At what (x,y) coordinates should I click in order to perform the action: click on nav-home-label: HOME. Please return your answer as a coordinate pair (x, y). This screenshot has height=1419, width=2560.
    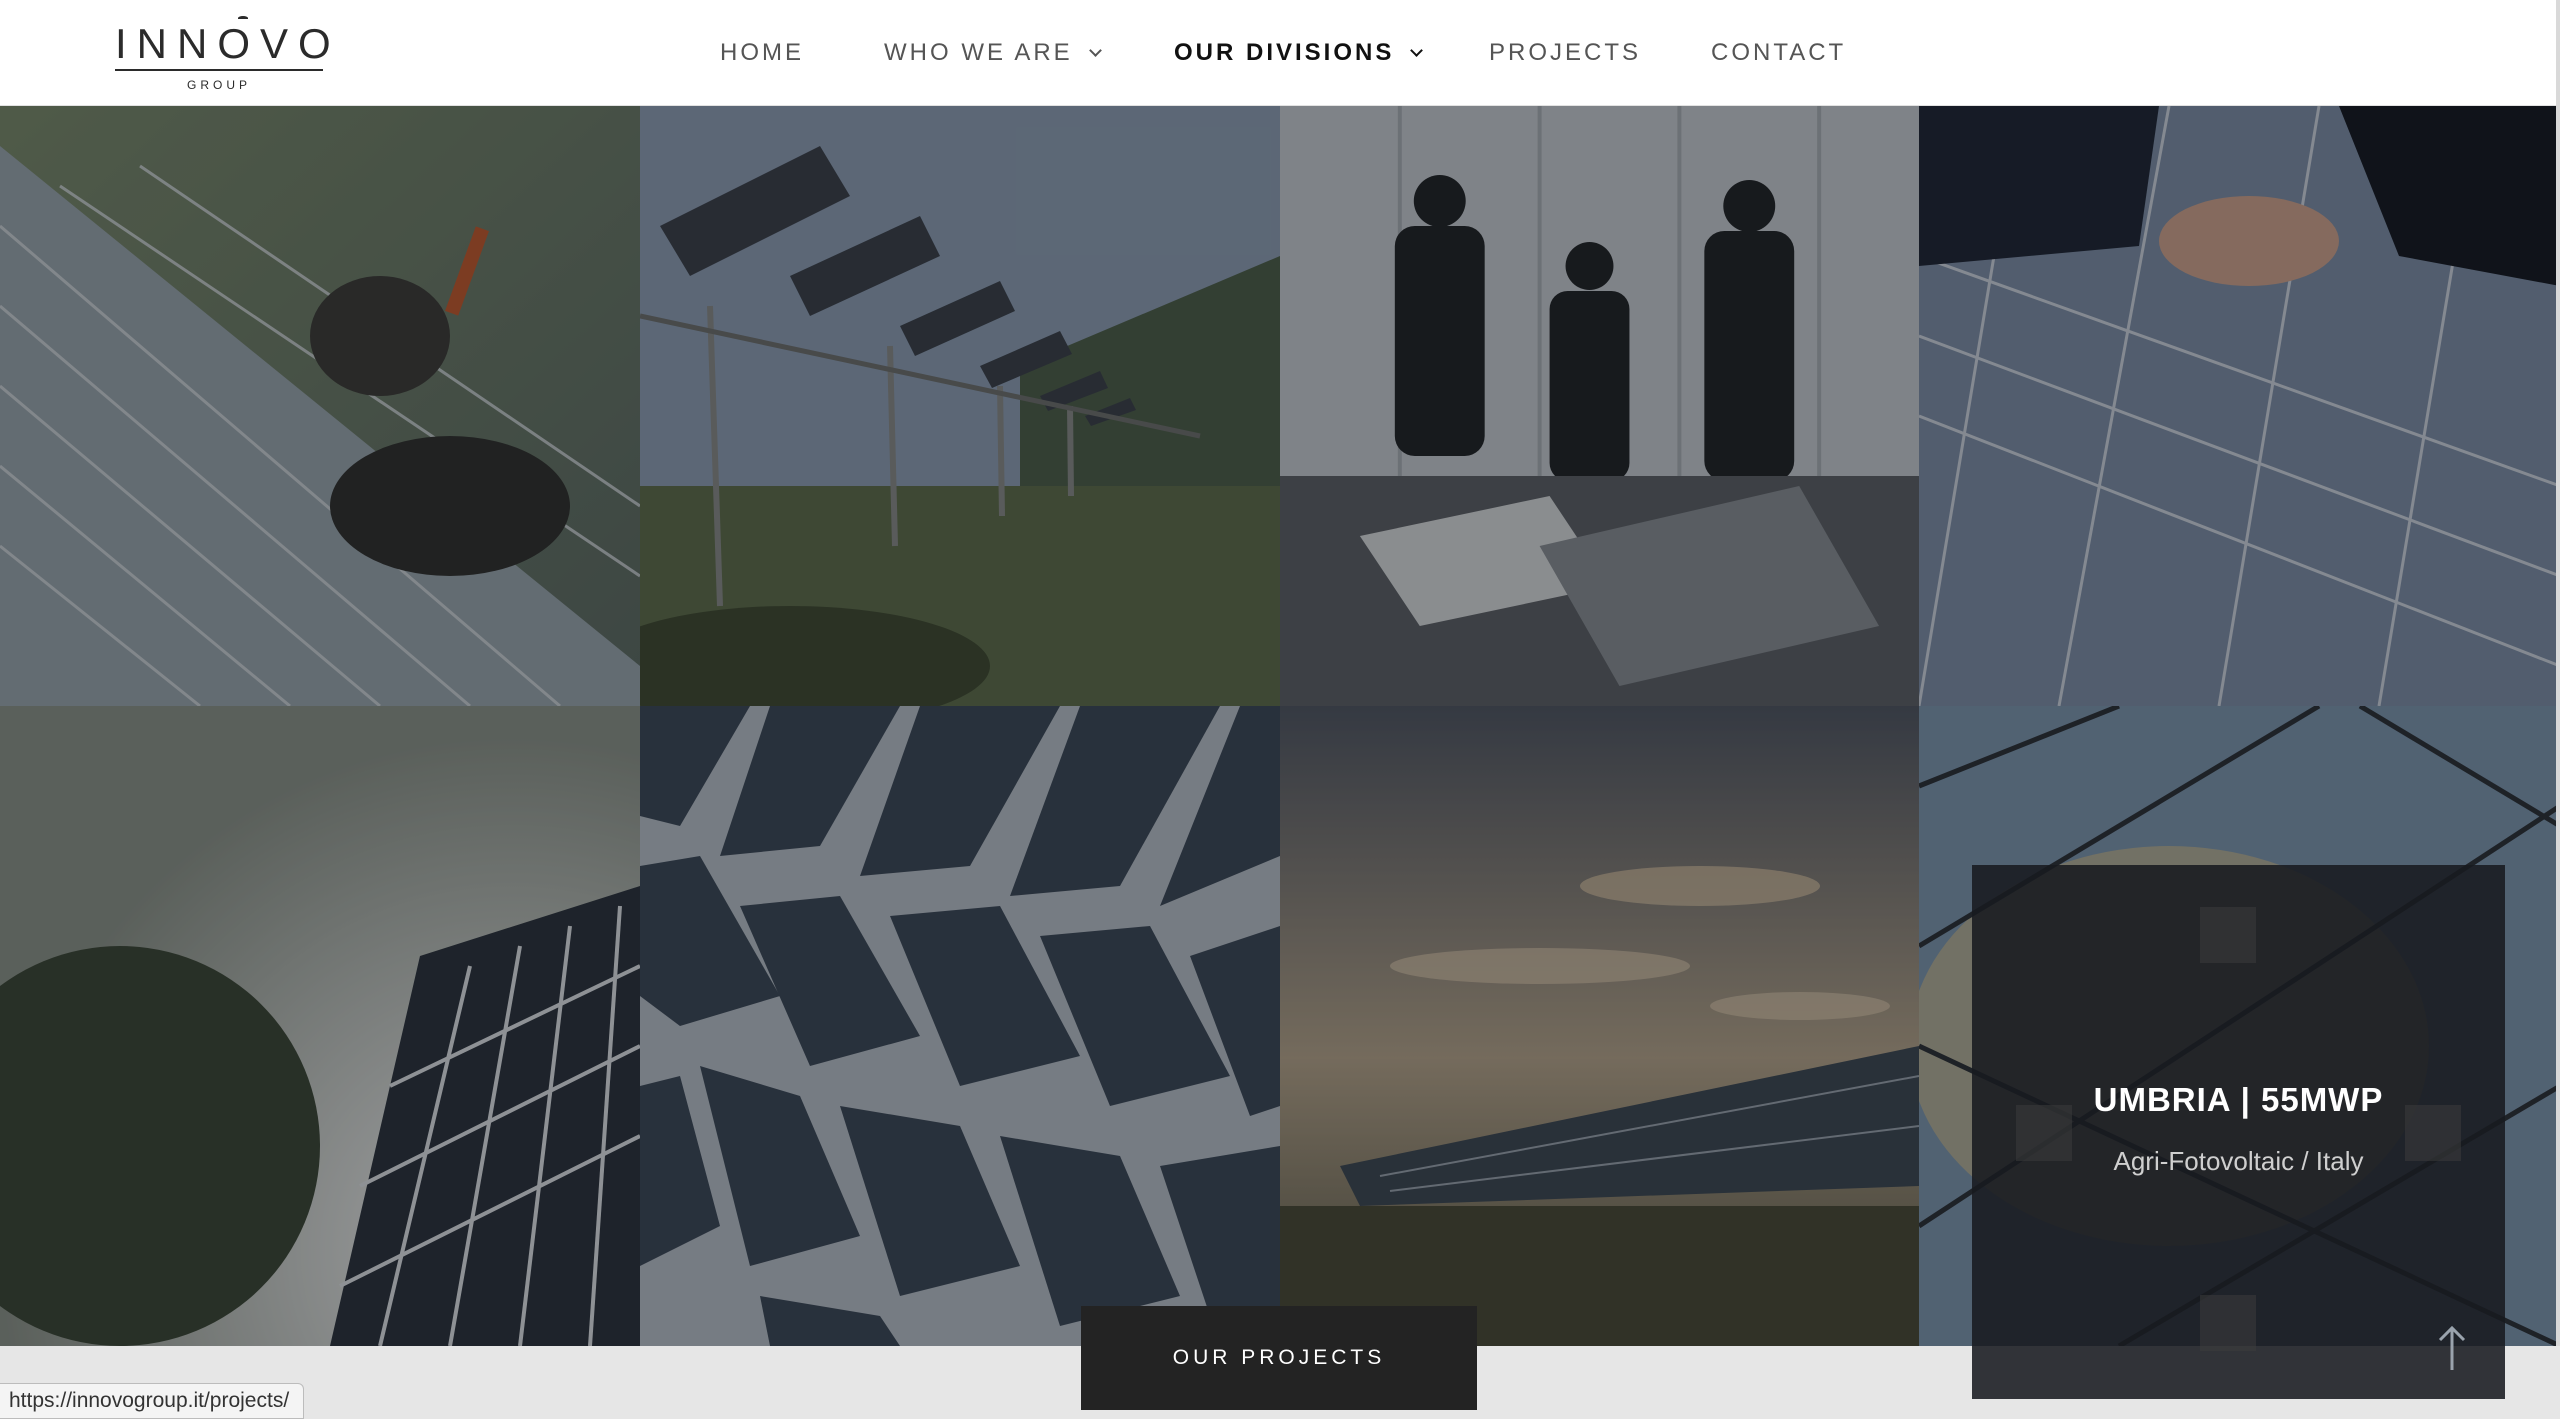
    Looking at the image, I should click on (762, 52).